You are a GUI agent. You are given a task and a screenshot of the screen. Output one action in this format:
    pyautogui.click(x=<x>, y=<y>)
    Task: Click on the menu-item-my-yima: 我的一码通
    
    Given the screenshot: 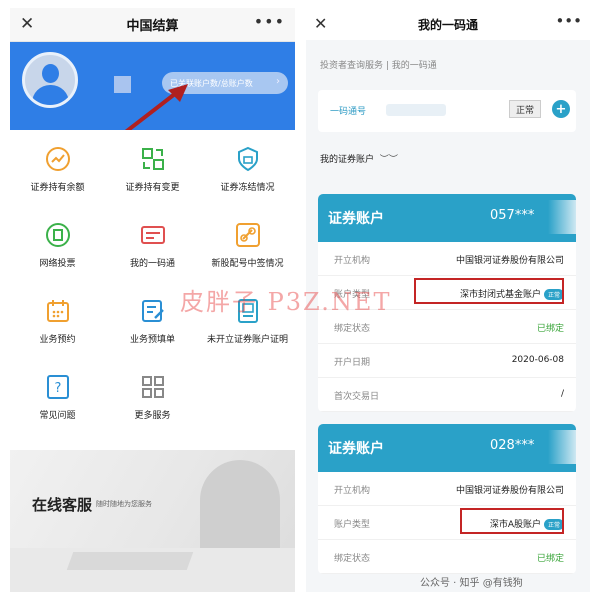 What is the action you would take?
    pyautogui.click(x=152, y=245)
    